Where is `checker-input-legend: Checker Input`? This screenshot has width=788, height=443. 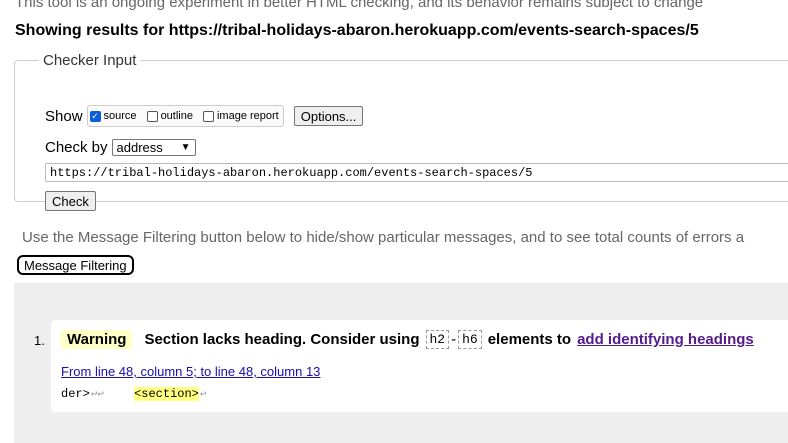
checker-input-legend: Checker Input is located at coordinates (90, 60).